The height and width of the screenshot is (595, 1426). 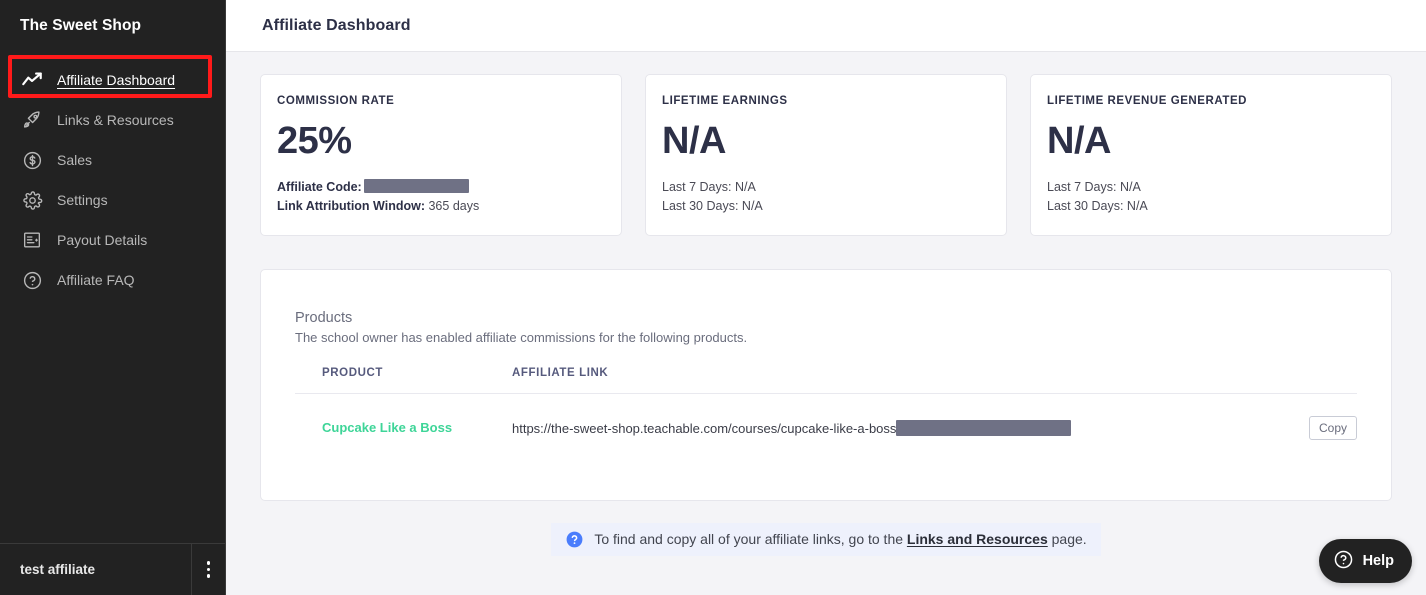 What do you see at coordinates (387, 427) in the screenshot?
I see `product-link: Cupcake Like a Boss` at bounding box center [387, 427].